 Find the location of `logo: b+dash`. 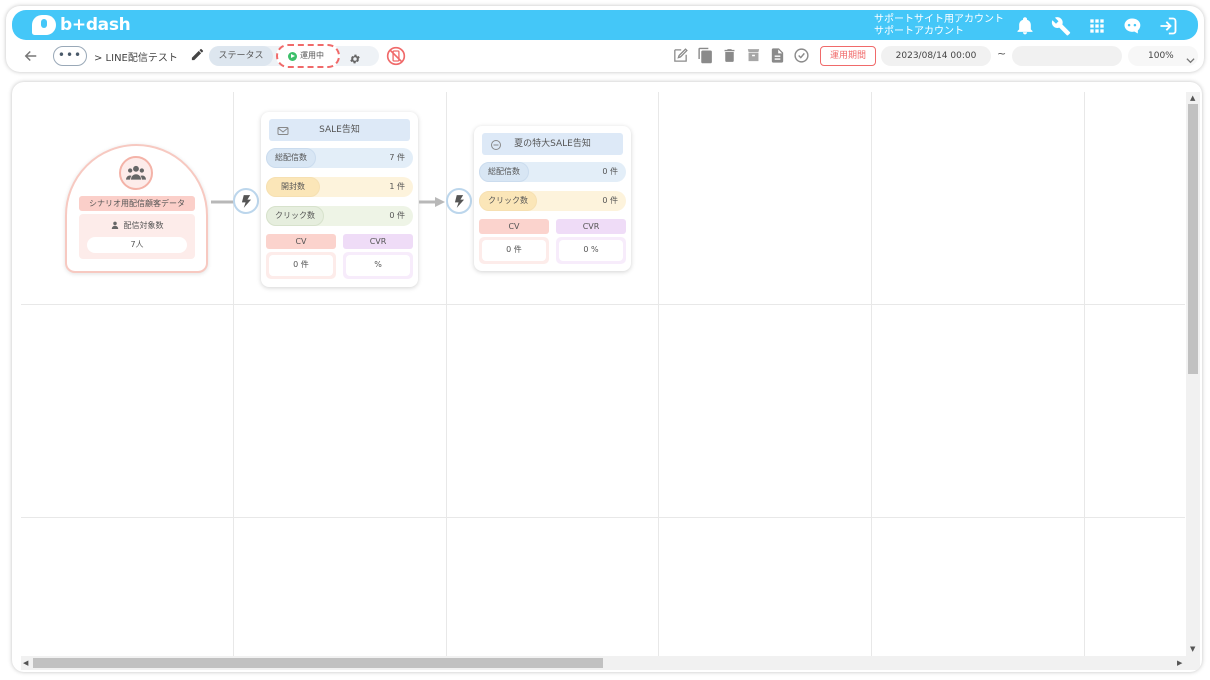

logo: b+dash is located at coordinates (81, 25).